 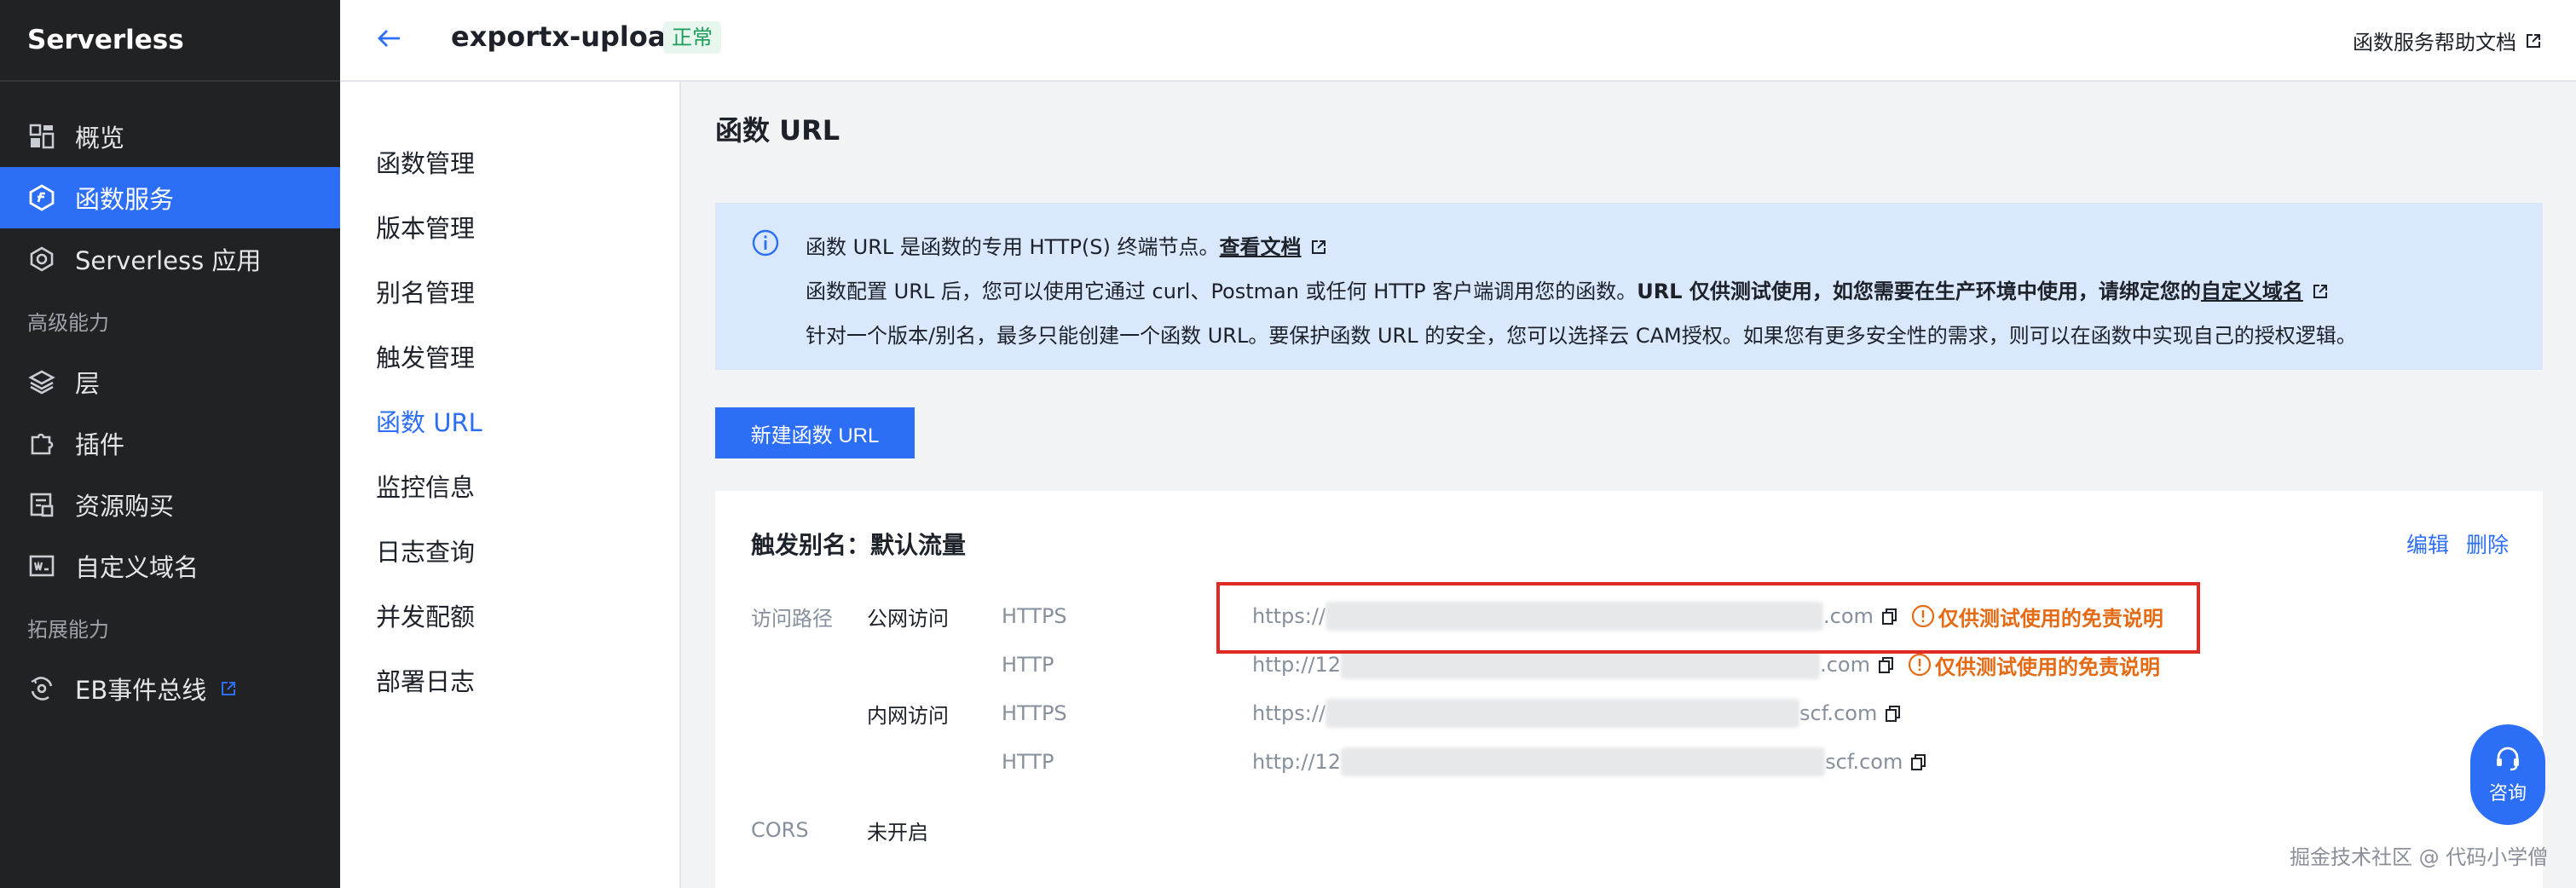 What do you see at coordinates (2507, 761) in the screenshot?
I see `headset-icon` at bounding box center [2507, 761].